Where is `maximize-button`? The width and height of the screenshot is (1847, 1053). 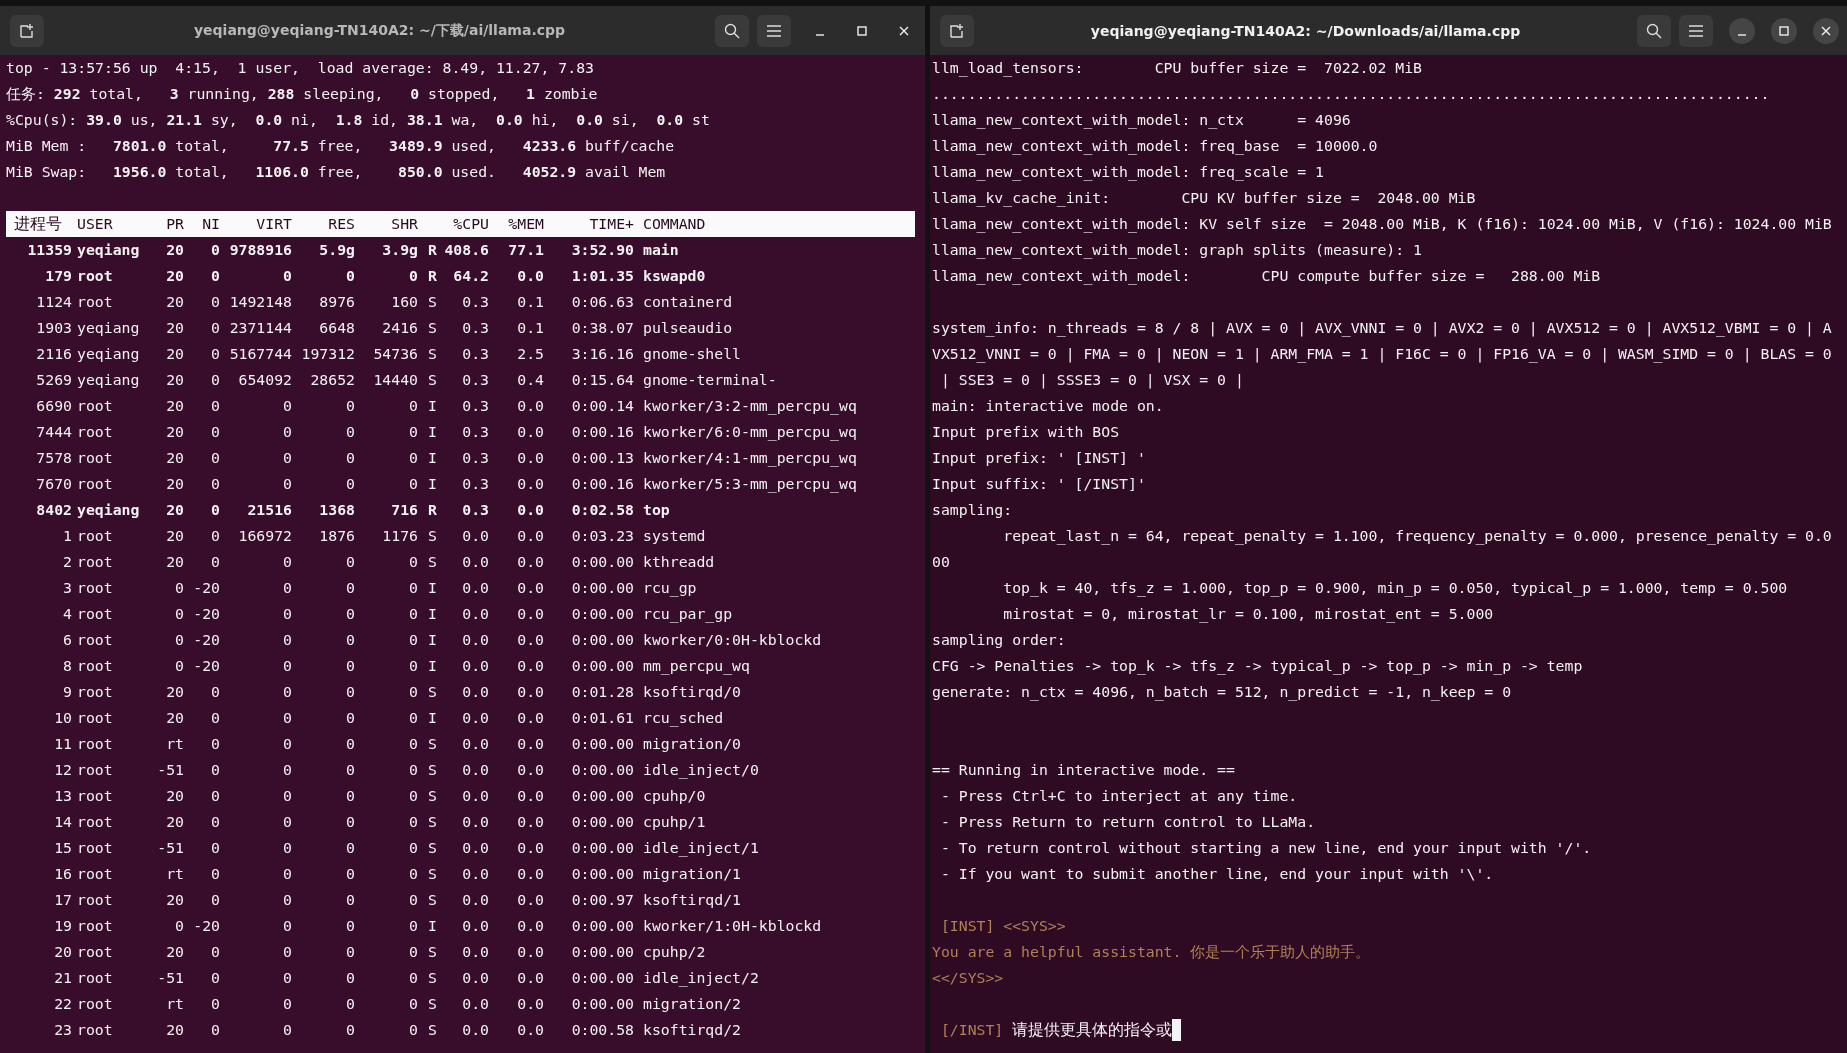 maximize-button is located at coordinates (1784, 30).